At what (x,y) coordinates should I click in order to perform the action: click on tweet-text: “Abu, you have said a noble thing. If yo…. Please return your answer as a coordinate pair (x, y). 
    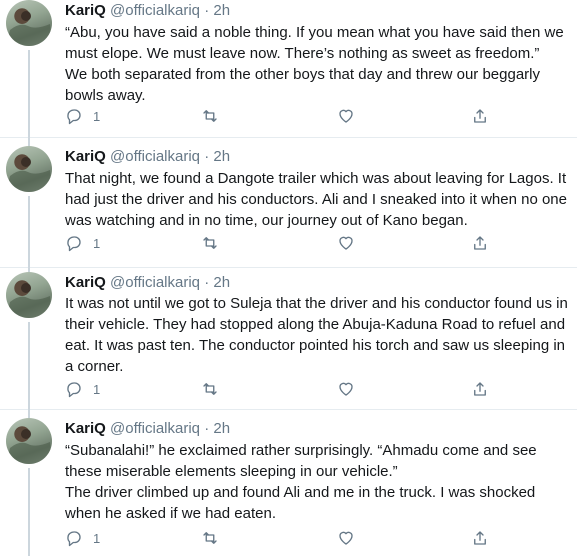
    Looking at the image, I should click on (314, 64).